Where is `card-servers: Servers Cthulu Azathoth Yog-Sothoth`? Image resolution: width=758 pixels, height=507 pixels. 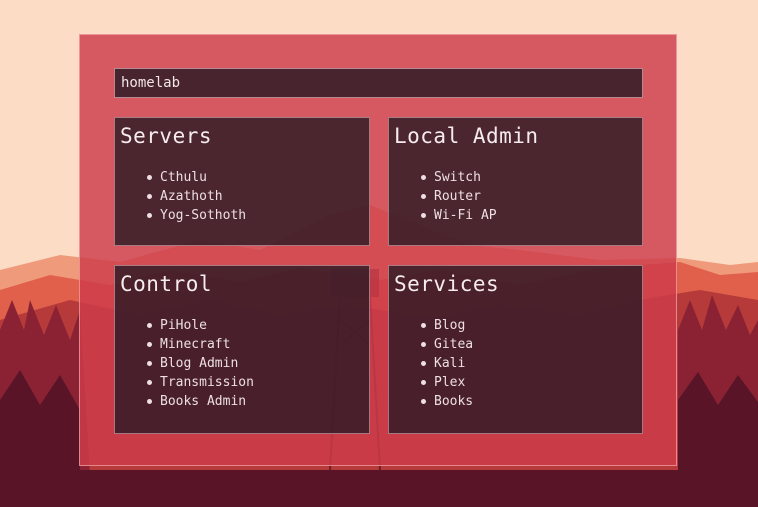
card-servers: Servers Cthulu Azathoth Yog-Sothoth is located at coordinates (242, 181).